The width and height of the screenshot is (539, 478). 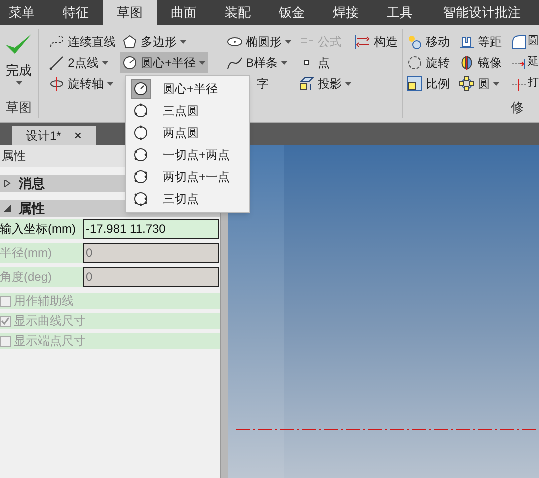 What do you see at coordinates (164, 62) in the screenshot?
I see `ribbon-tool: 圆心+半径` at bounding box center [164, 62].